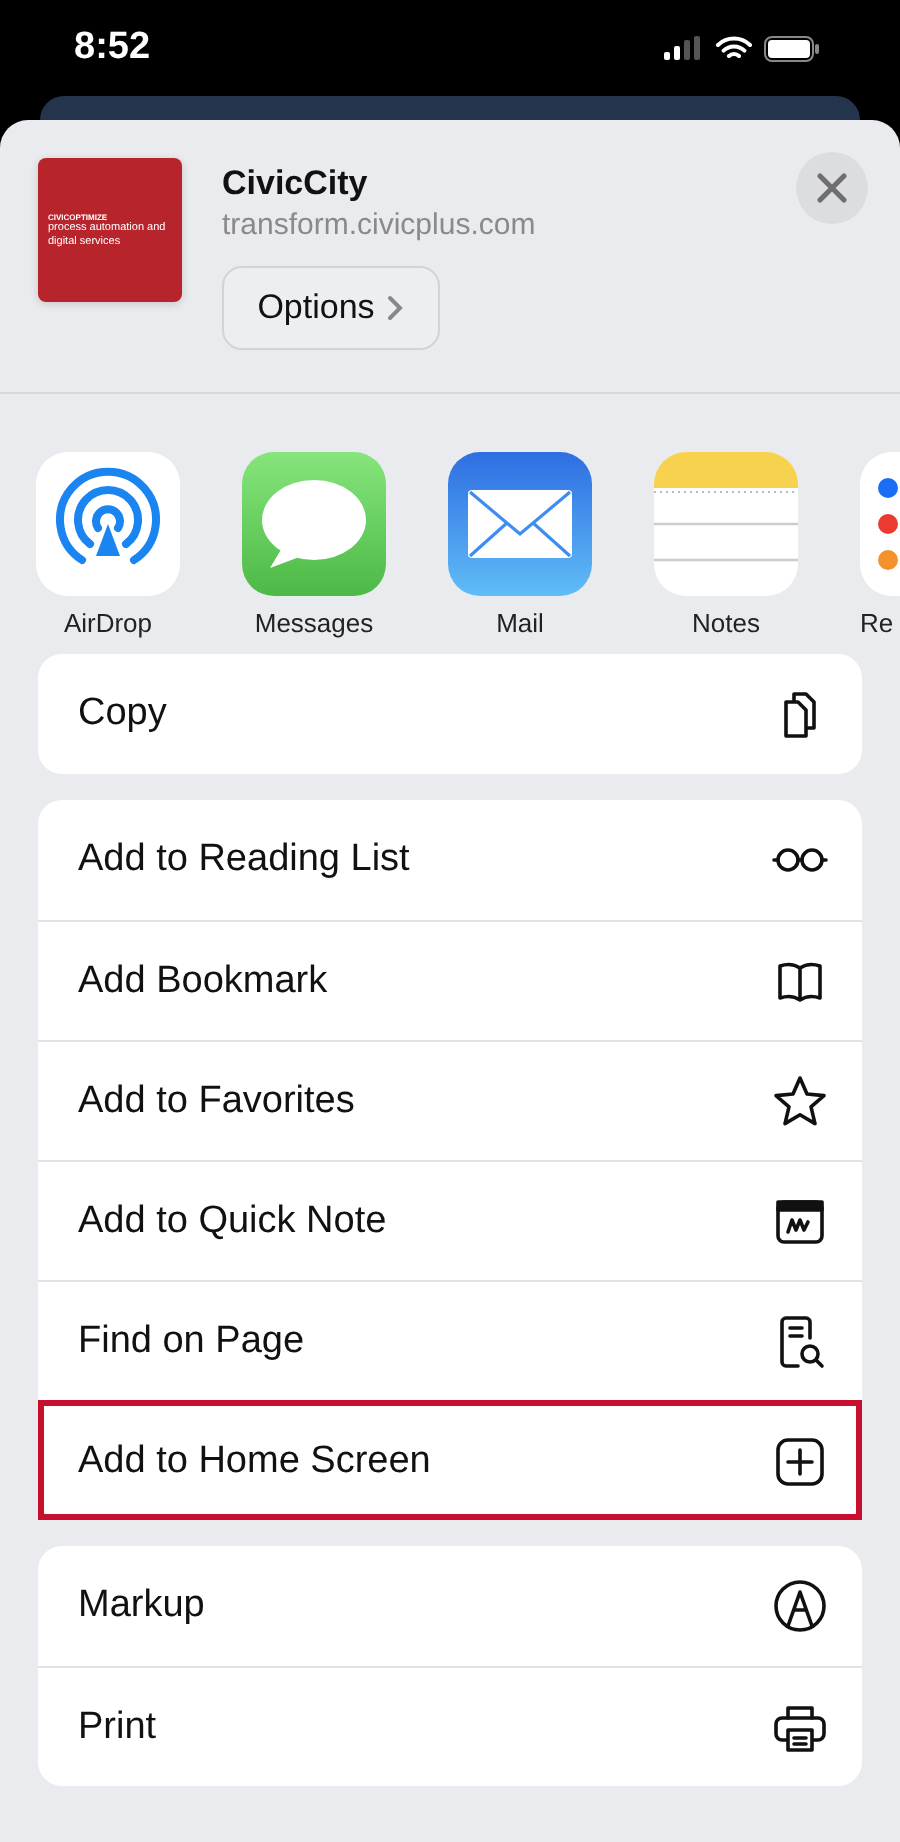 Image resolution: width=900 pixels, height=1842 pixels. What do you see at coordinates (734, 48) in the screenshot?
I see `wifi-icon` at bounding box center [734, 48].